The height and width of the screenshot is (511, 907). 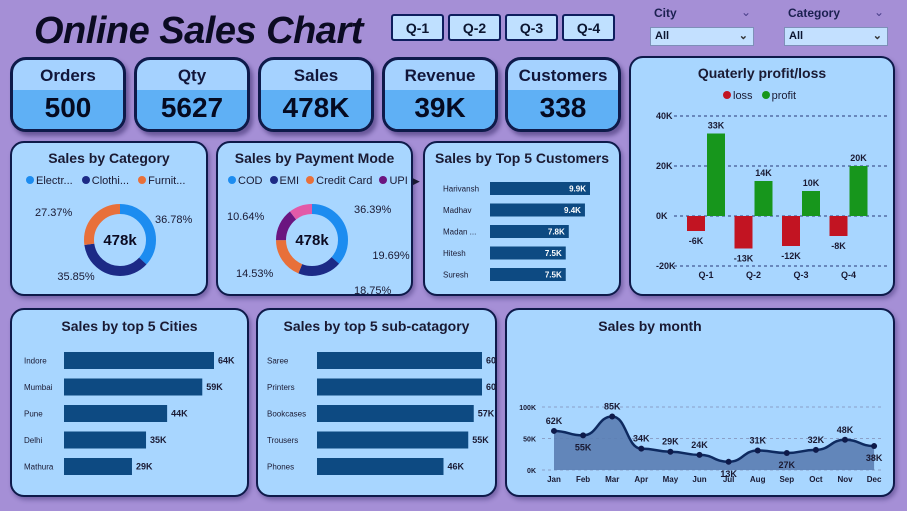 What do you see at coordinates (729, 479) in the screenshot?
I see `x-tick-label: Jul` at bounding box center [729, 479].